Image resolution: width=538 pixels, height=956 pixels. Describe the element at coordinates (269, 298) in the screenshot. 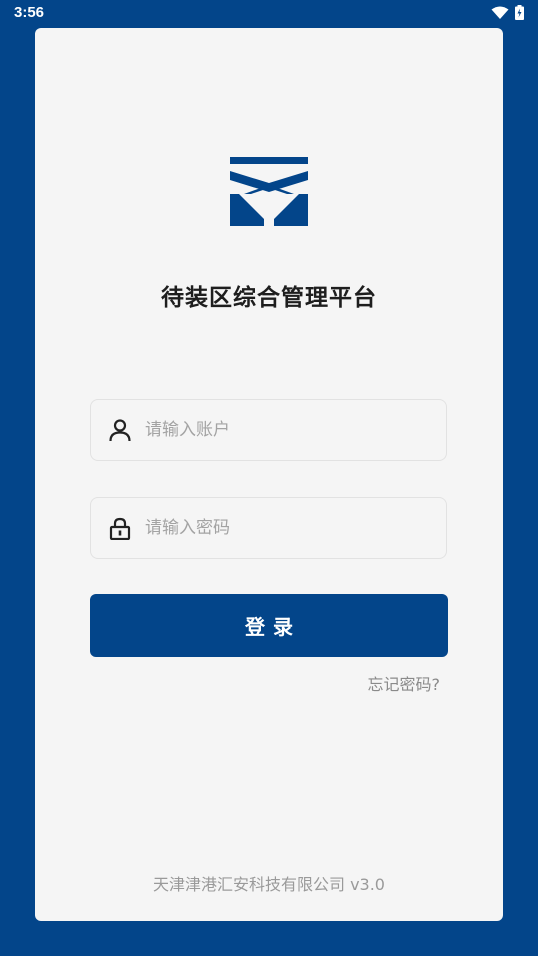

I see `app-title: 待装区综合管理平台` at that location.